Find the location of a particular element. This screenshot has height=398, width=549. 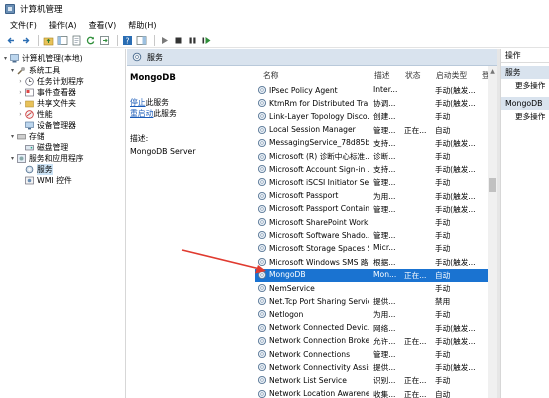

back-icon is located at coordinates (11, 40).